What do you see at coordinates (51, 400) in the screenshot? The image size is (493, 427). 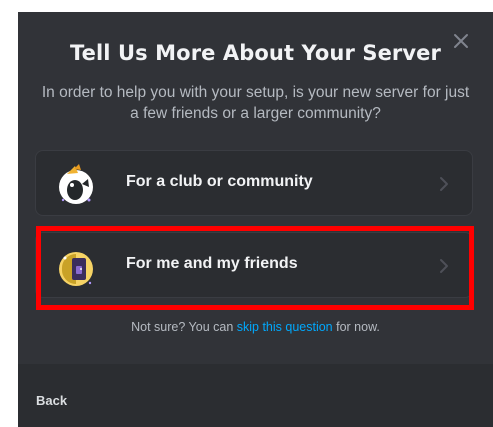 I see `back-button: Back` at bounding box center [51, 400].